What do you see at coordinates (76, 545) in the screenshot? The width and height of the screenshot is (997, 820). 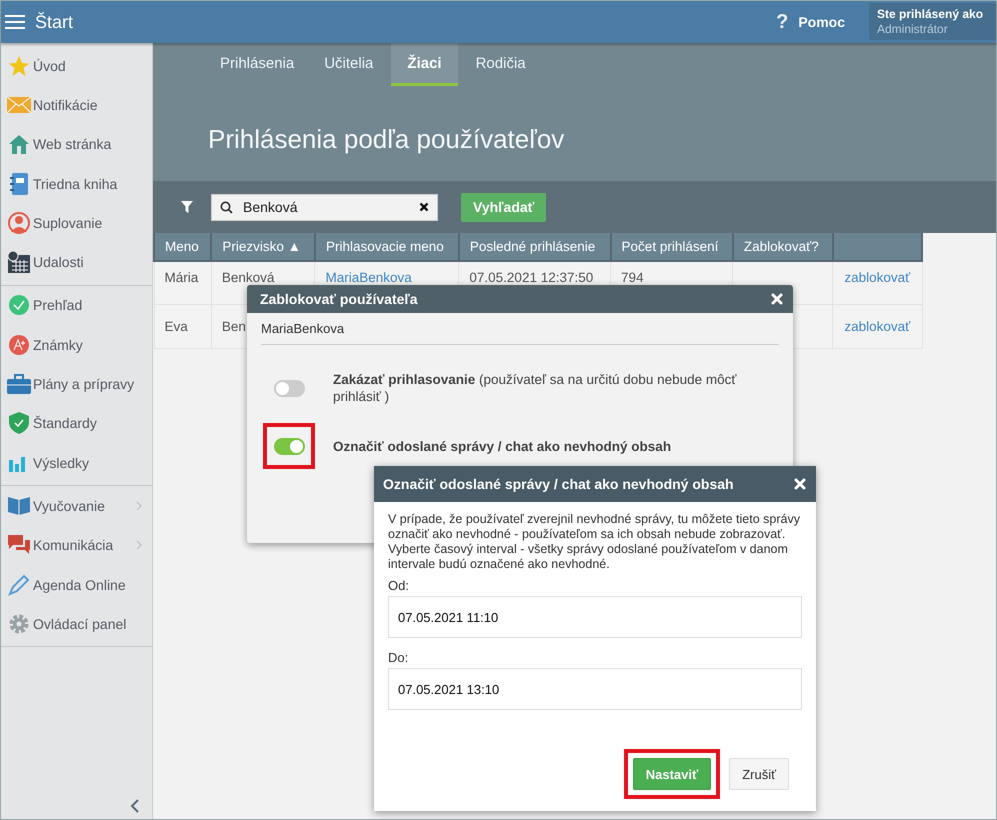 I see `sidebar-item: Komunikácia` at bounding box center [76, 545].